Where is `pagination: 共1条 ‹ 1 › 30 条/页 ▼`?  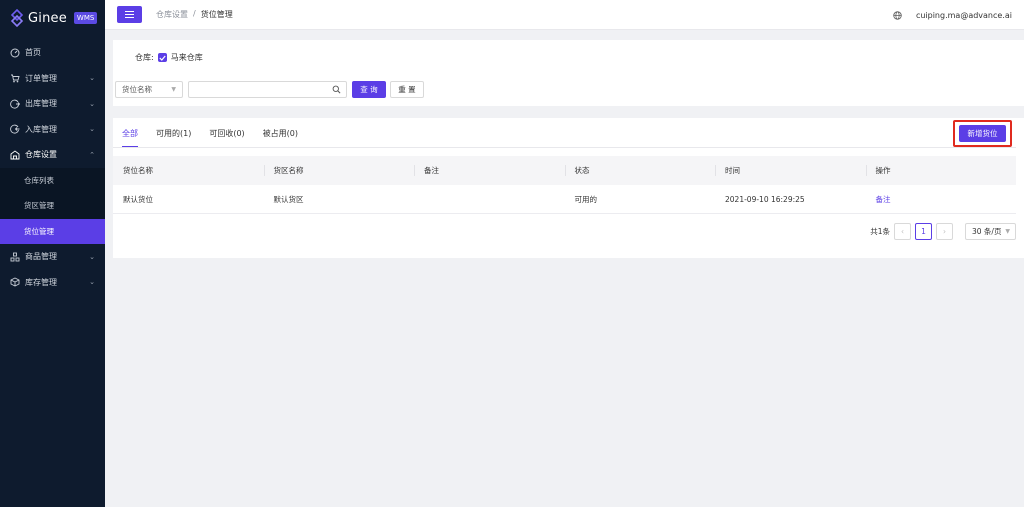
pagination: 共1条 ‹ 1 › 30 条/页 ▼ is located at coordinates (943, 231).